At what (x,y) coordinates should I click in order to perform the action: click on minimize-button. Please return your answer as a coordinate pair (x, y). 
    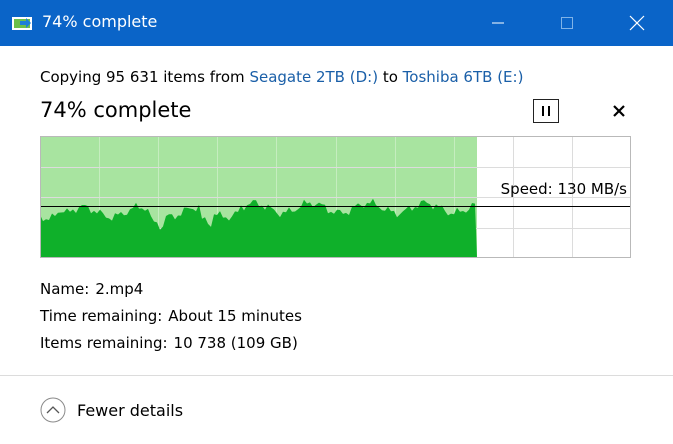
    Looking at the image, I should click on (498, 23).